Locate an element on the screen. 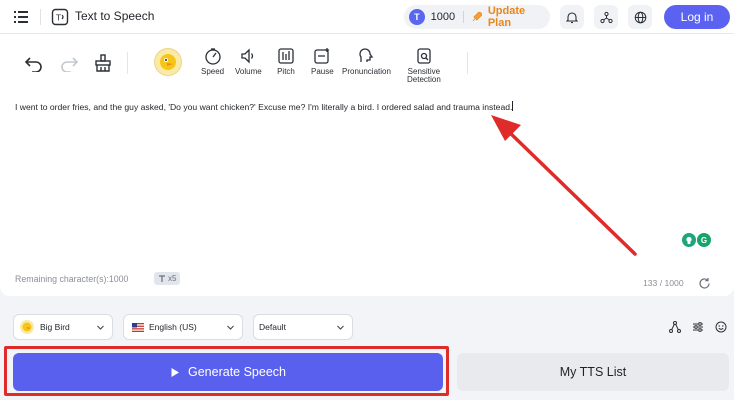  my-tts-list-button: My TTS List is located at coordinates (593, 372).